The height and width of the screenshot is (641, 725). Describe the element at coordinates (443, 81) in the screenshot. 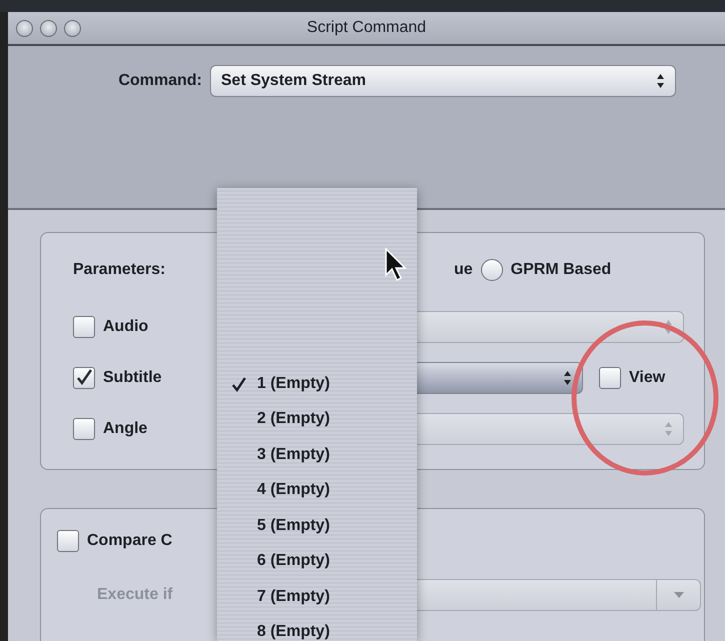

I see `command-dropdown: Set System Stream` at that location.